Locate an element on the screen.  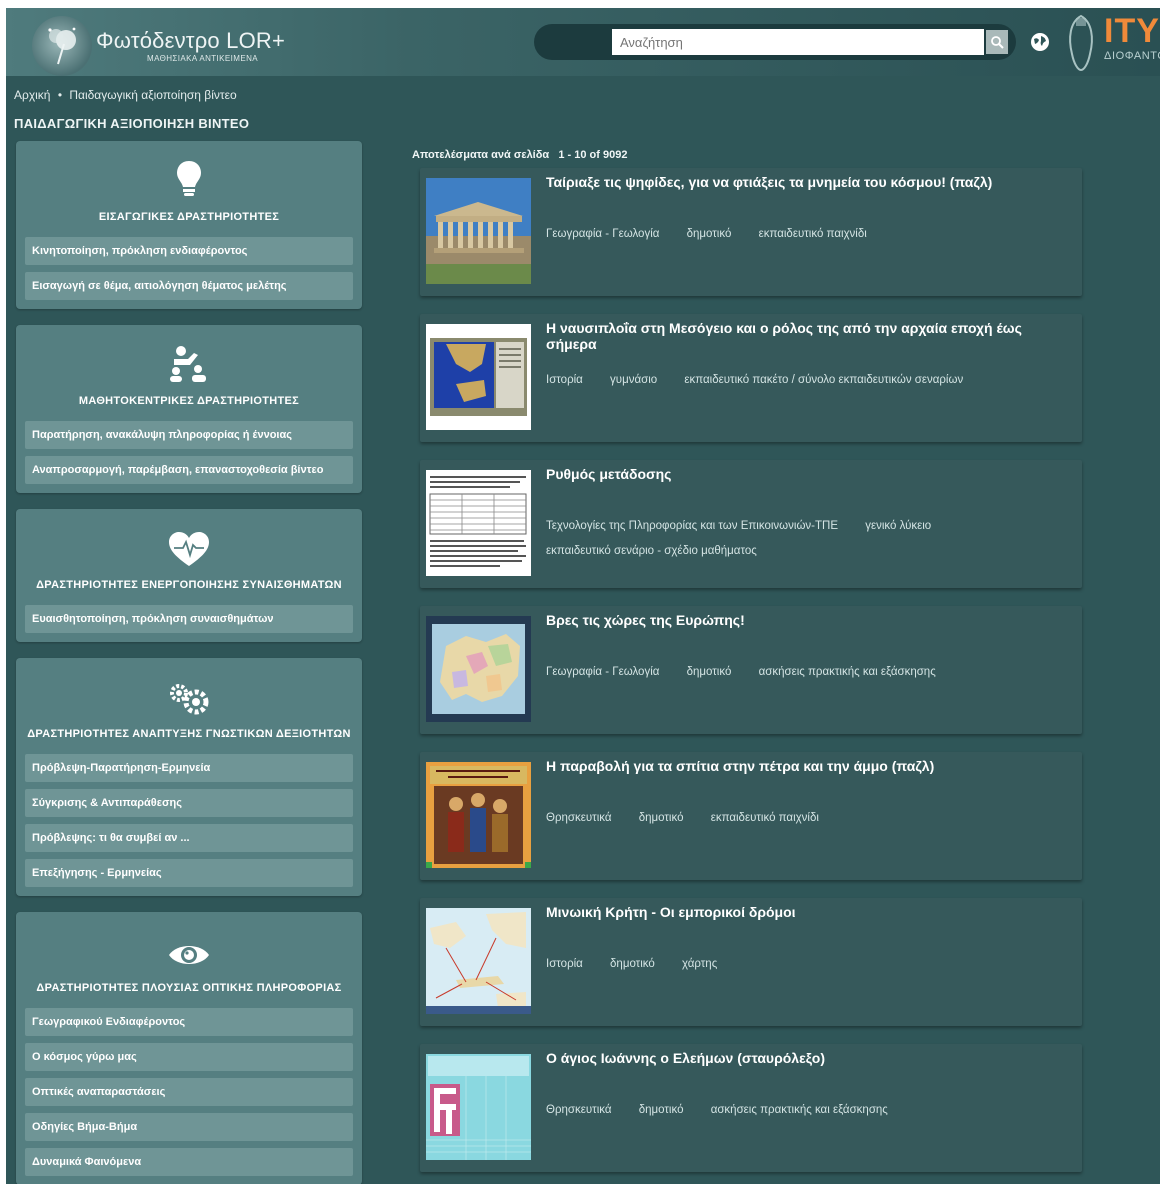
dandelion-icon is located at coordinates (62, 46).